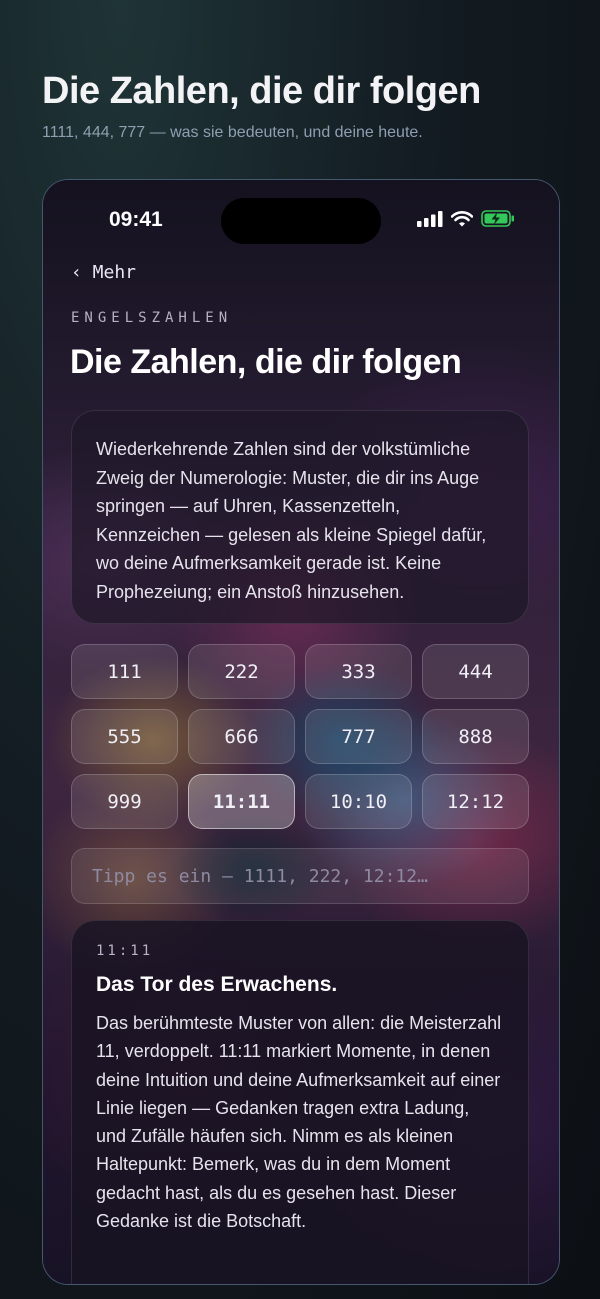 This screenshot has height=1299, width=600. Describe the element at coordinates (136, 219) in the screenshot. I see `status-time: 09:41` at that location.